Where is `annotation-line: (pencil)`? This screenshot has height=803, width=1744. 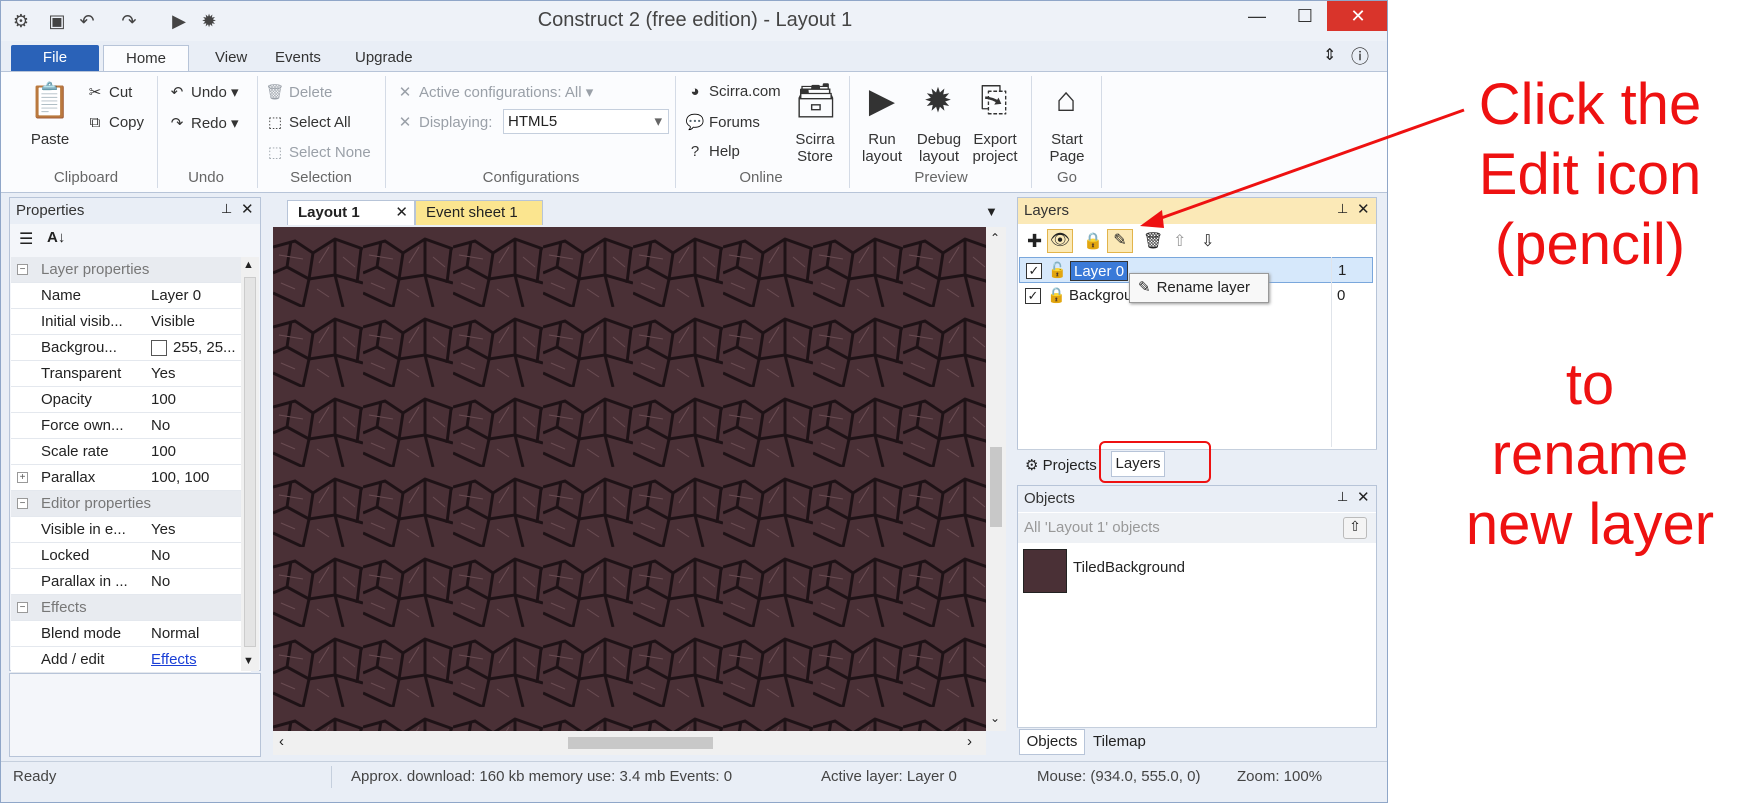 annotation-line: (pencil) is located at coordinates (1590, 244).